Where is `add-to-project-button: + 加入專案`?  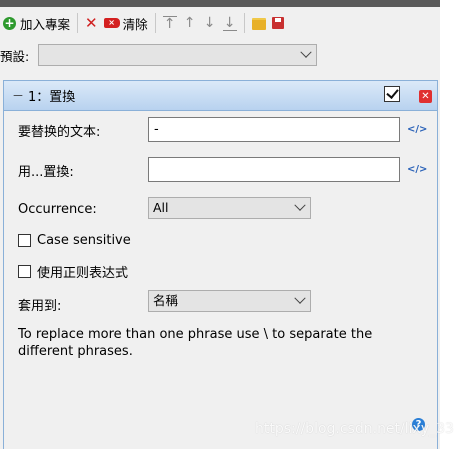 add-to-project-button: + 加入專案 is located at coordinates (36, 23).